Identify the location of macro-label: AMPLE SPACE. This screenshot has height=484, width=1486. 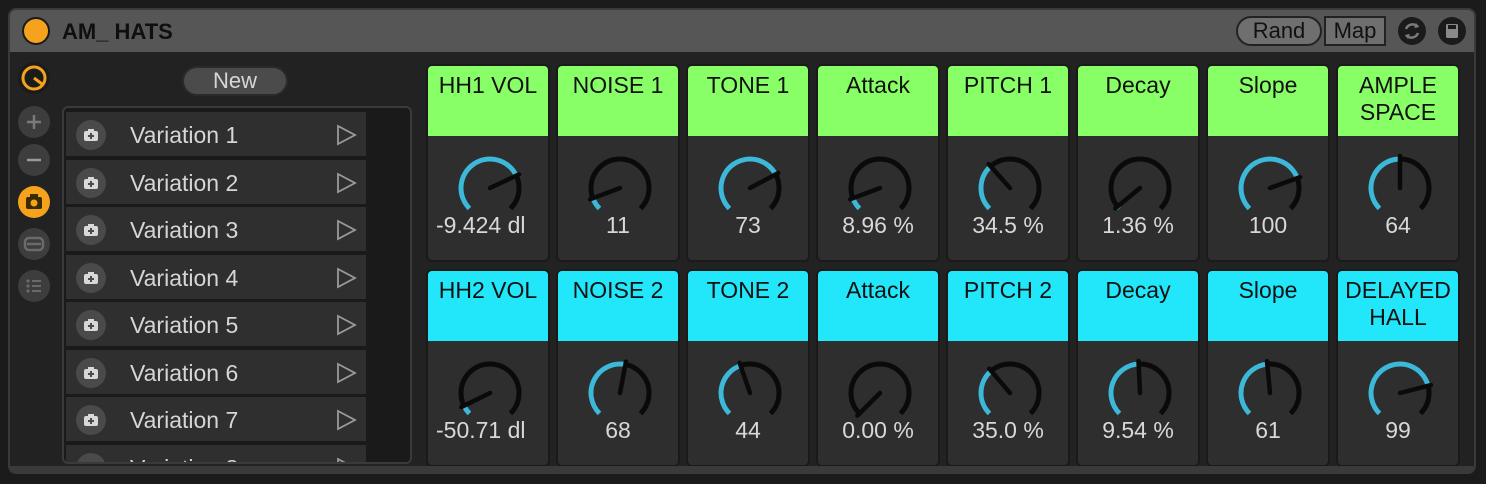
(1398, 101).